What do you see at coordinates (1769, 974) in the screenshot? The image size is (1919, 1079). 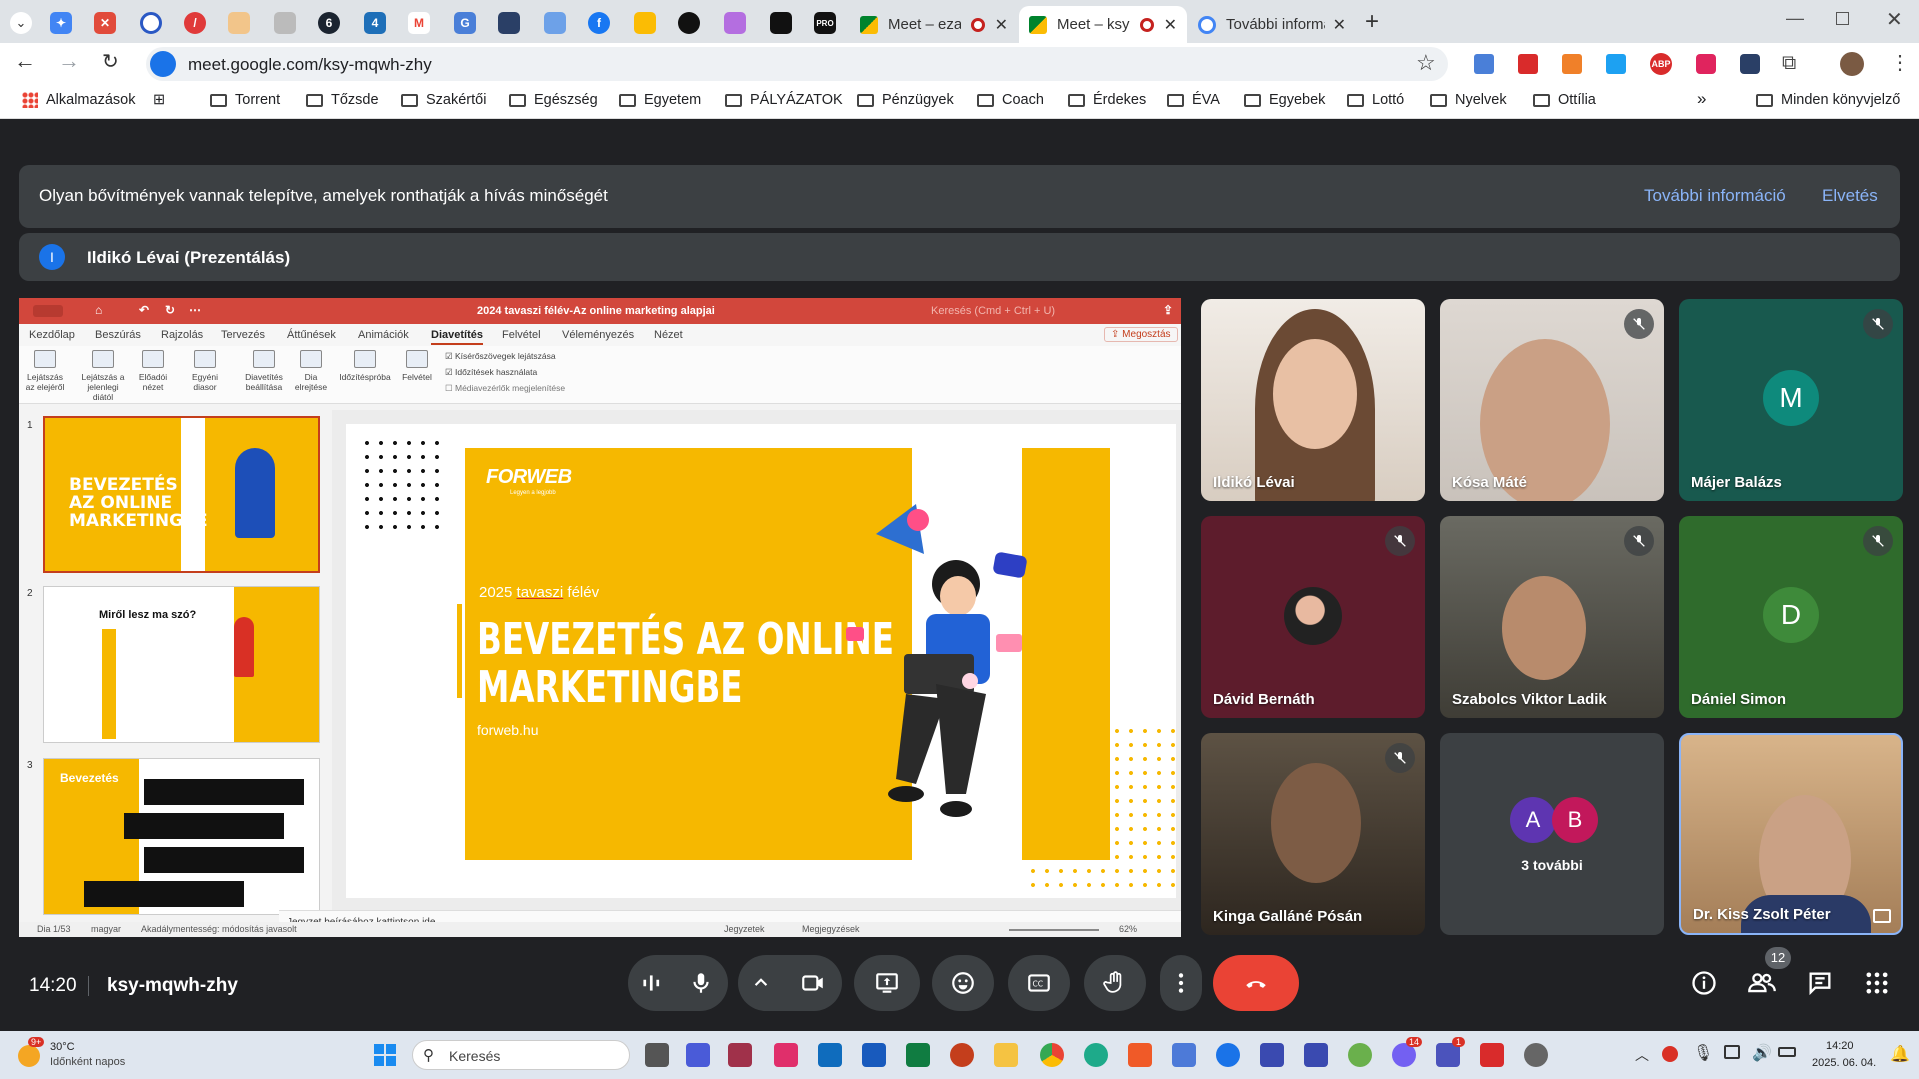 I see `people-button: 12` at bounding box center [1769, 974].